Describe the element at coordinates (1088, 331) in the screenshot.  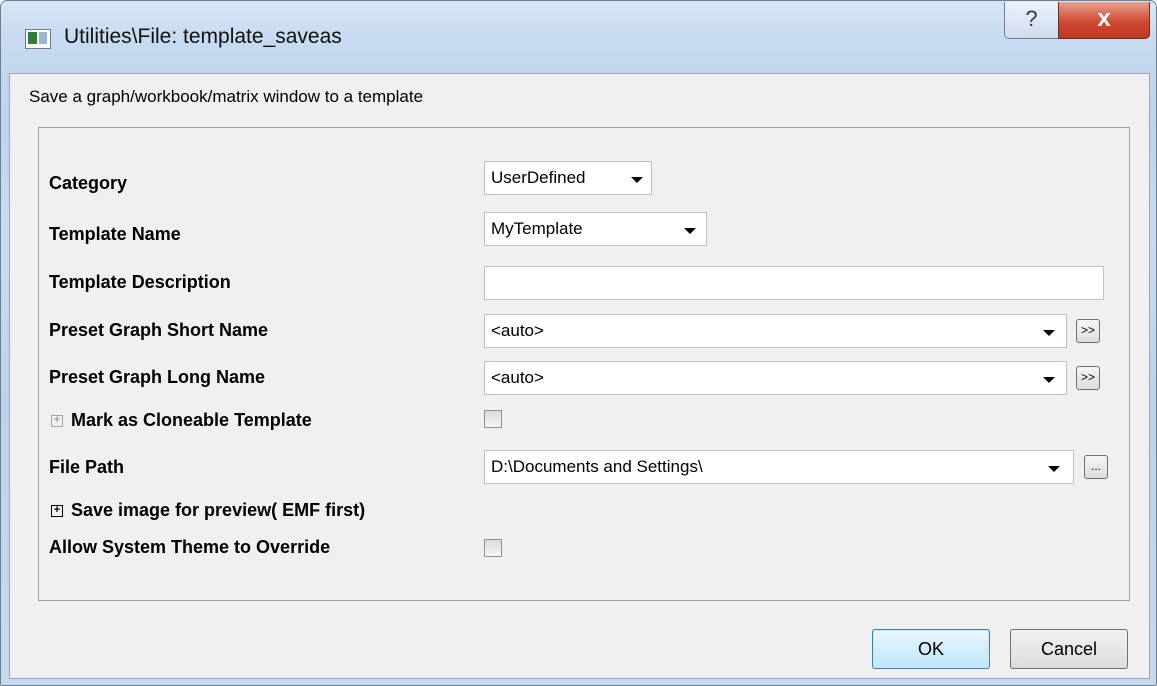
I see `preset-short-name-expand-button: >>` at that location.